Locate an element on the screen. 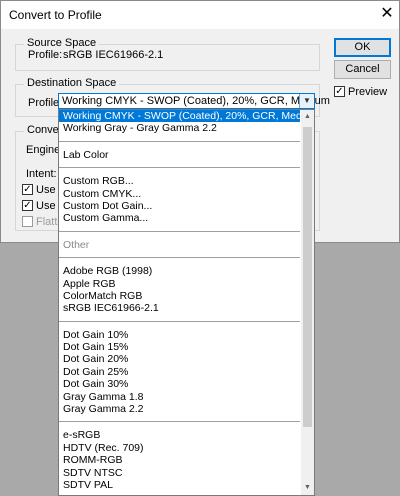  use-bpc-checkbox: ✓ is located at coordinates (27, 189).